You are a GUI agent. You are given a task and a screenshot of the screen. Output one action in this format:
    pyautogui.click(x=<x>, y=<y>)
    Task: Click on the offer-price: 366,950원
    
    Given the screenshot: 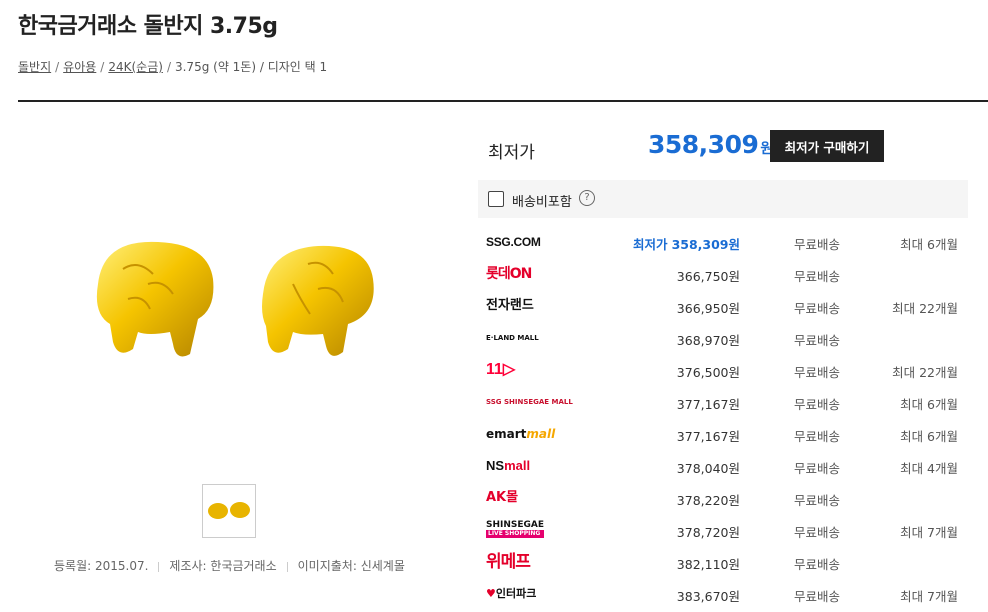 What is the action you would take?
    pyautogui.click(x=708, y=307)
    